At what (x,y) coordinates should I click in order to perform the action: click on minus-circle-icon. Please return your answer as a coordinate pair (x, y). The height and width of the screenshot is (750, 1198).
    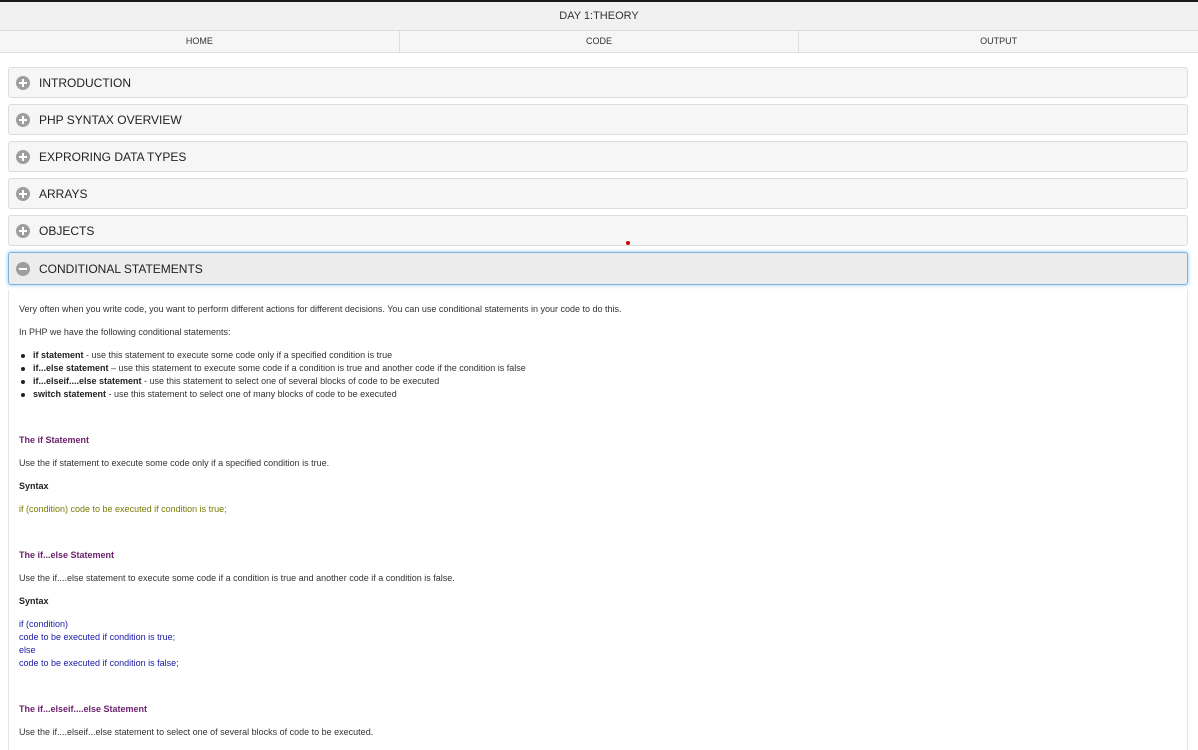
    Looking at the image, I should click on (23, 269).